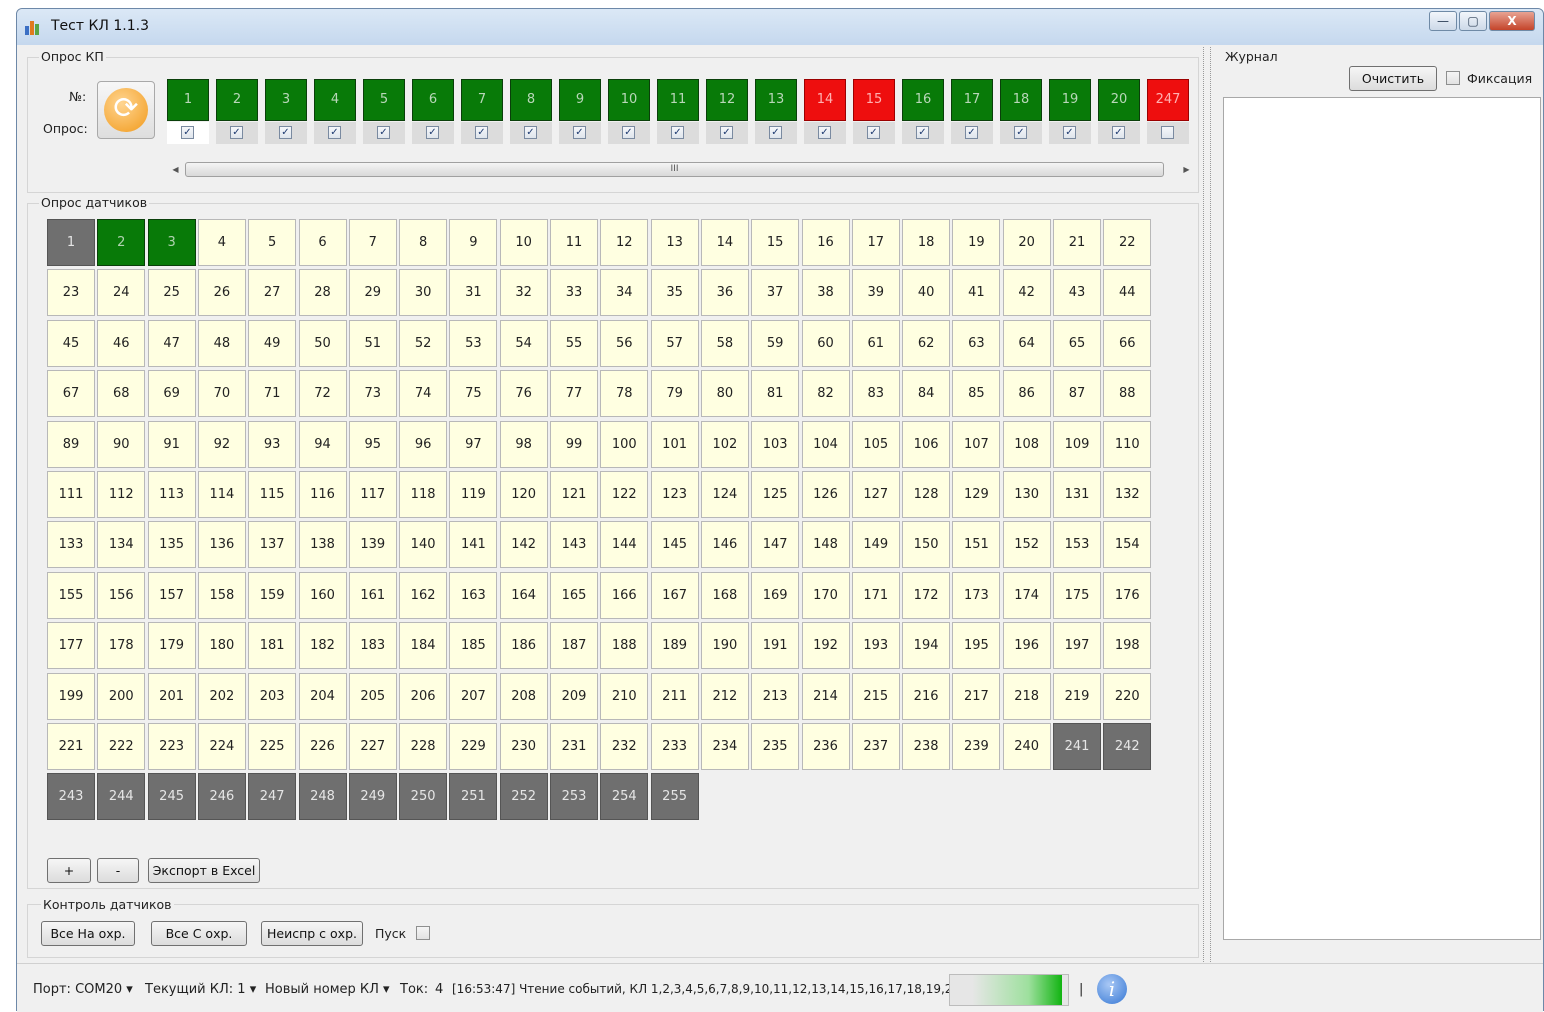  What do you see at coordinates (473, 293) in the screenshot?
I see `sensor-cell-31: 31` at bounding box center [473, 293].